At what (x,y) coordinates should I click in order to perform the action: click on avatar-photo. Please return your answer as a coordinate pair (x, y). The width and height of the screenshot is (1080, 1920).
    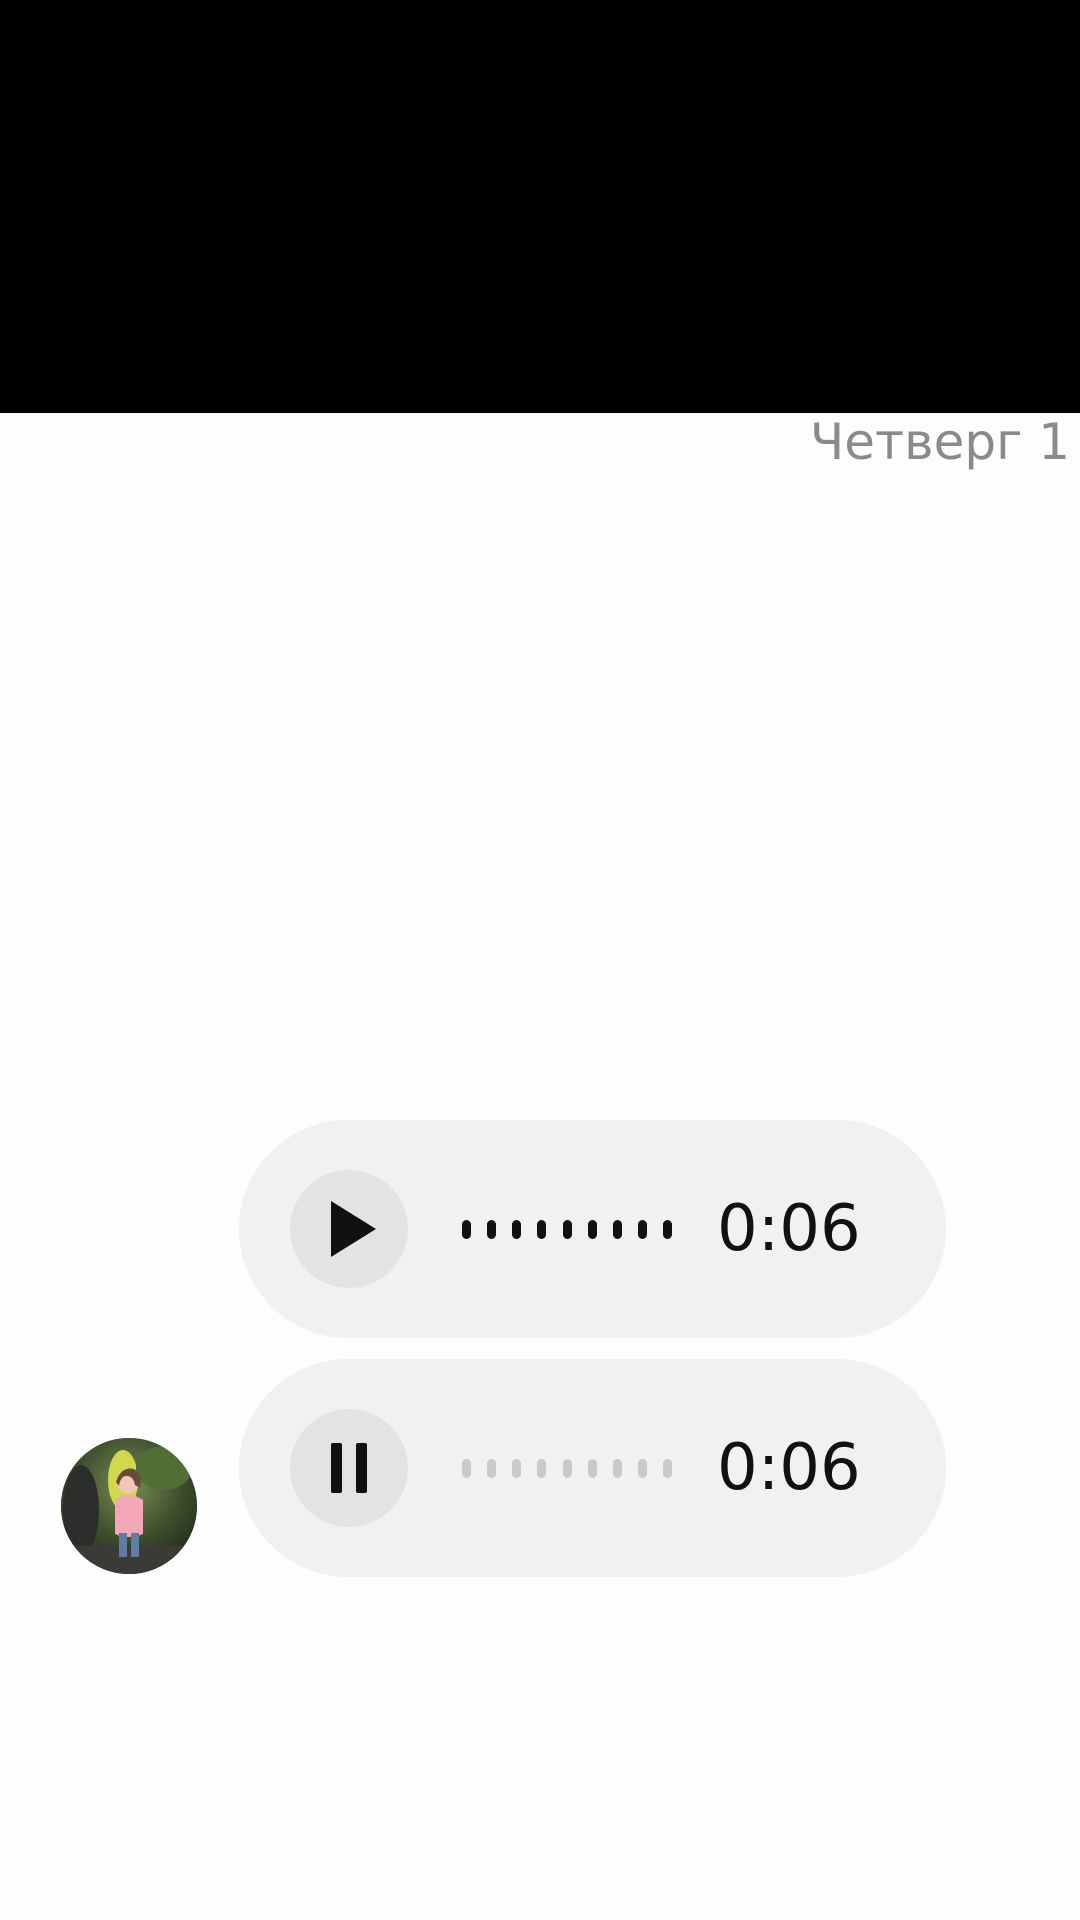
    Looking at the image, I should click on (129, 1506).